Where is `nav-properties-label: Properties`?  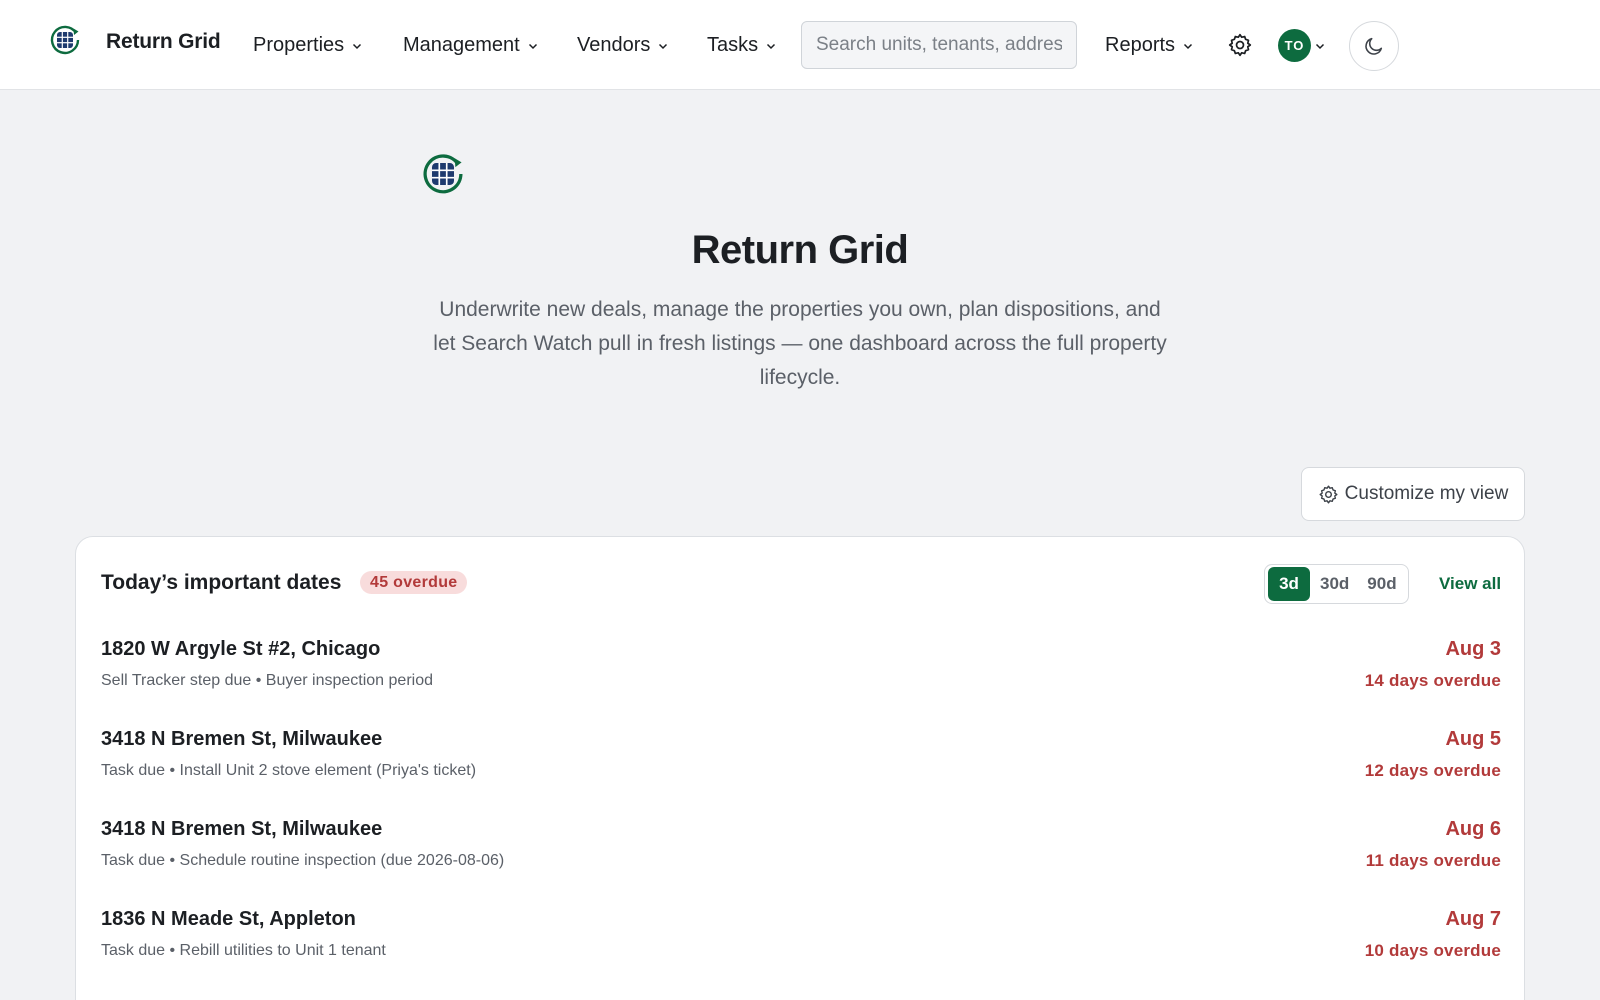 nav-properties-label: Properties is located at coordinates (299, 45).